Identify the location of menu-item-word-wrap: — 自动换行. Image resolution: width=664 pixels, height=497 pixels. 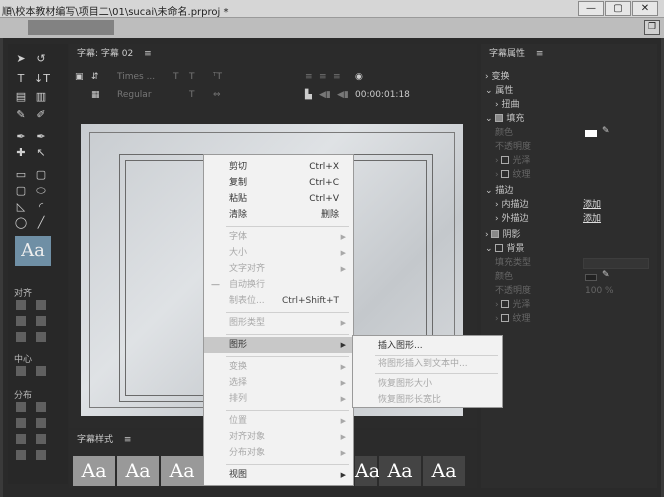
(278, 285).